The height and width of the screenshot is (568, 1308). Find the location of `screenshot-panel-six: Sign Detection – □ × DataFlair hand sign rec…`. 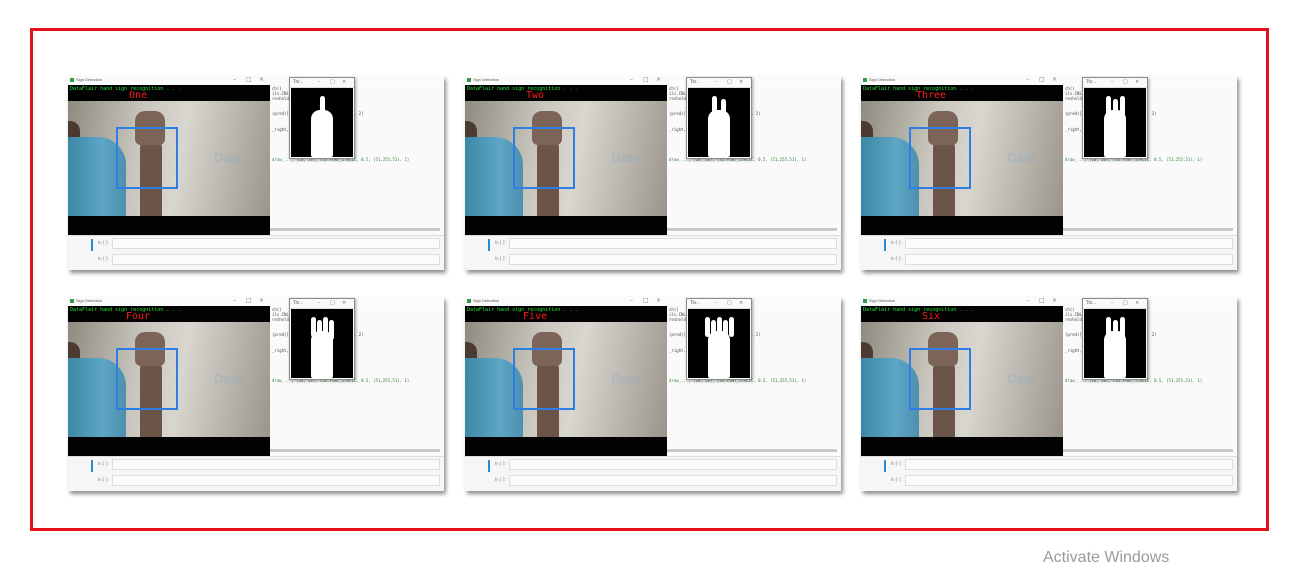

screenshot-panel-six: Sign Detection – □ × DataFlair hand sign rec… is located at coordinates (1049, 394).